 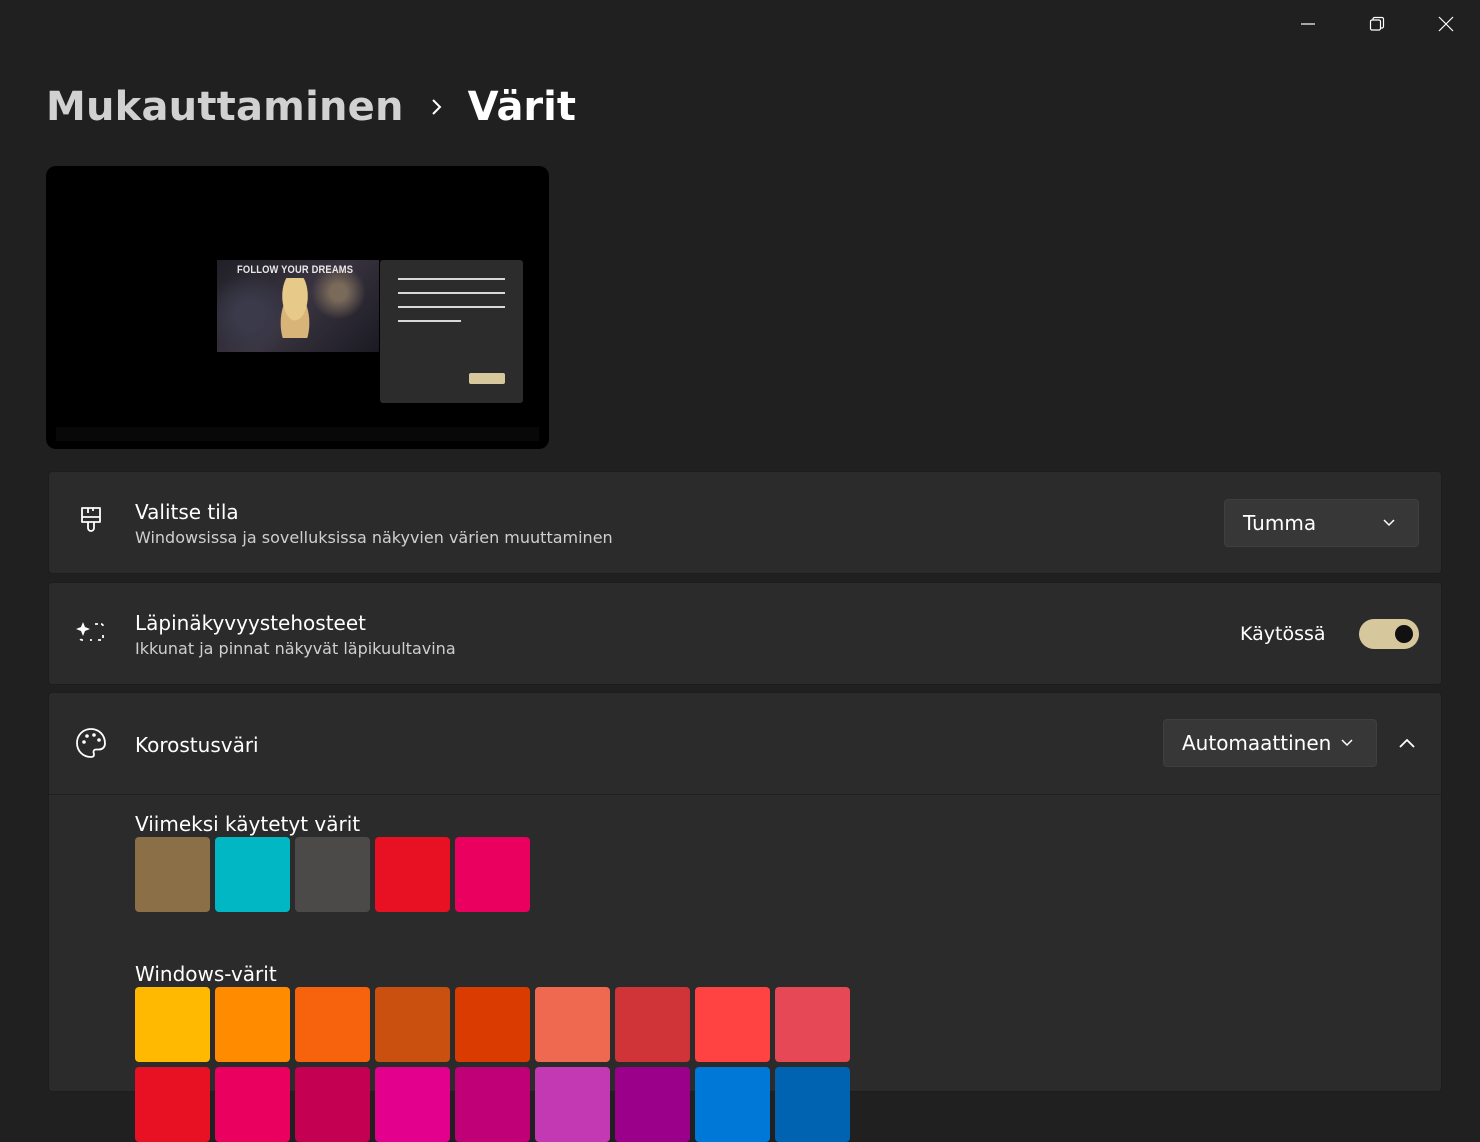 What do you see at coordinates (206, 974) in the screenshot?
I see `windows-colors-label: Windows-värit` at bounding box center [206, 974].